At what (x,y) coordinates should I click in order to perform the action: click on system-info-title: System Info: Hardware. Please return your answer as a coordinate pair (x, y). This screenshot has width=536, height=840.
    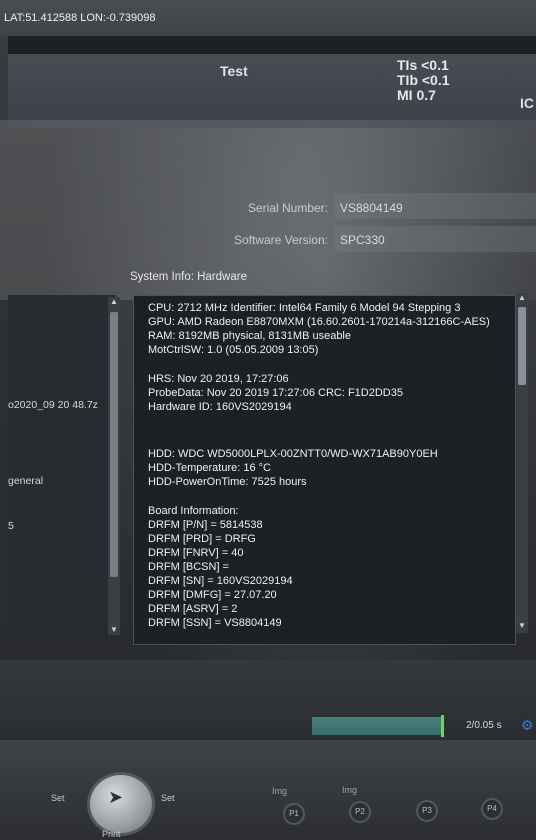
    Looking at the image, I should click on (188, 277).